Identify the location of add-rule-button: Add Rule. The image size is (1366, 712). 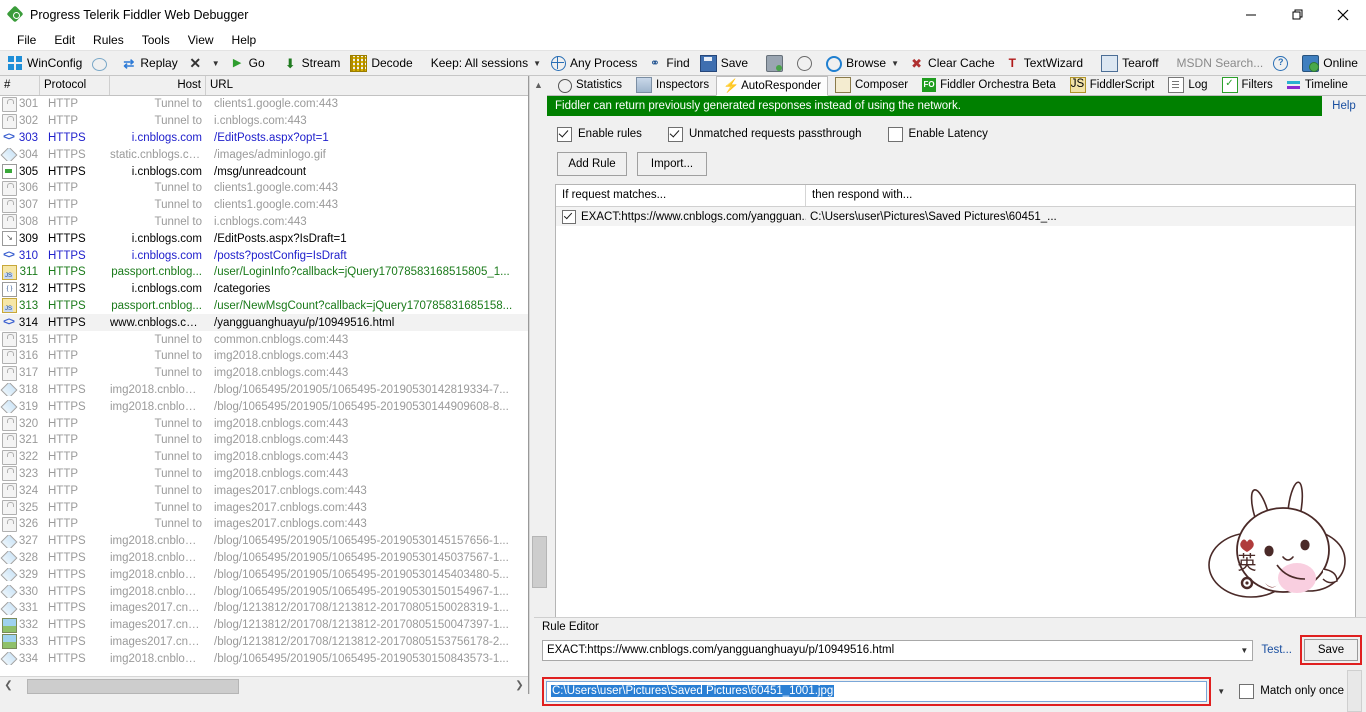
(592, 164).